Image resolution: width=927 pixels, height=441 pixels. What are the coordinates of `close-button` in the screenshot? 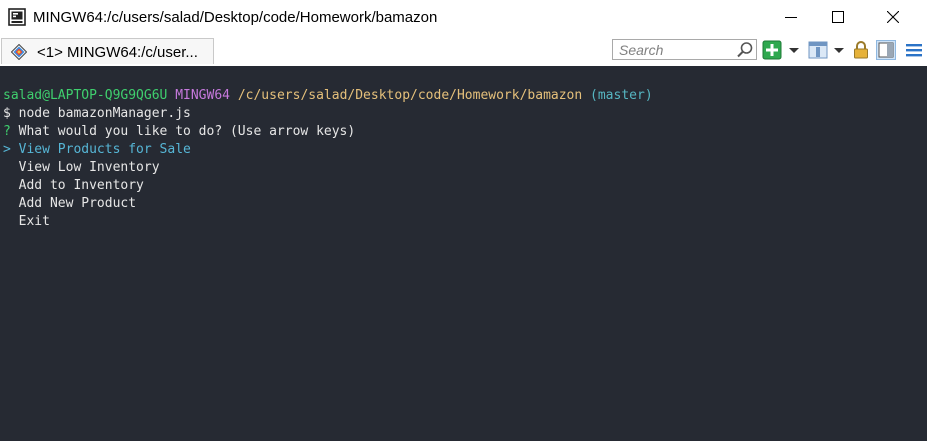 It's located at (893, 17).